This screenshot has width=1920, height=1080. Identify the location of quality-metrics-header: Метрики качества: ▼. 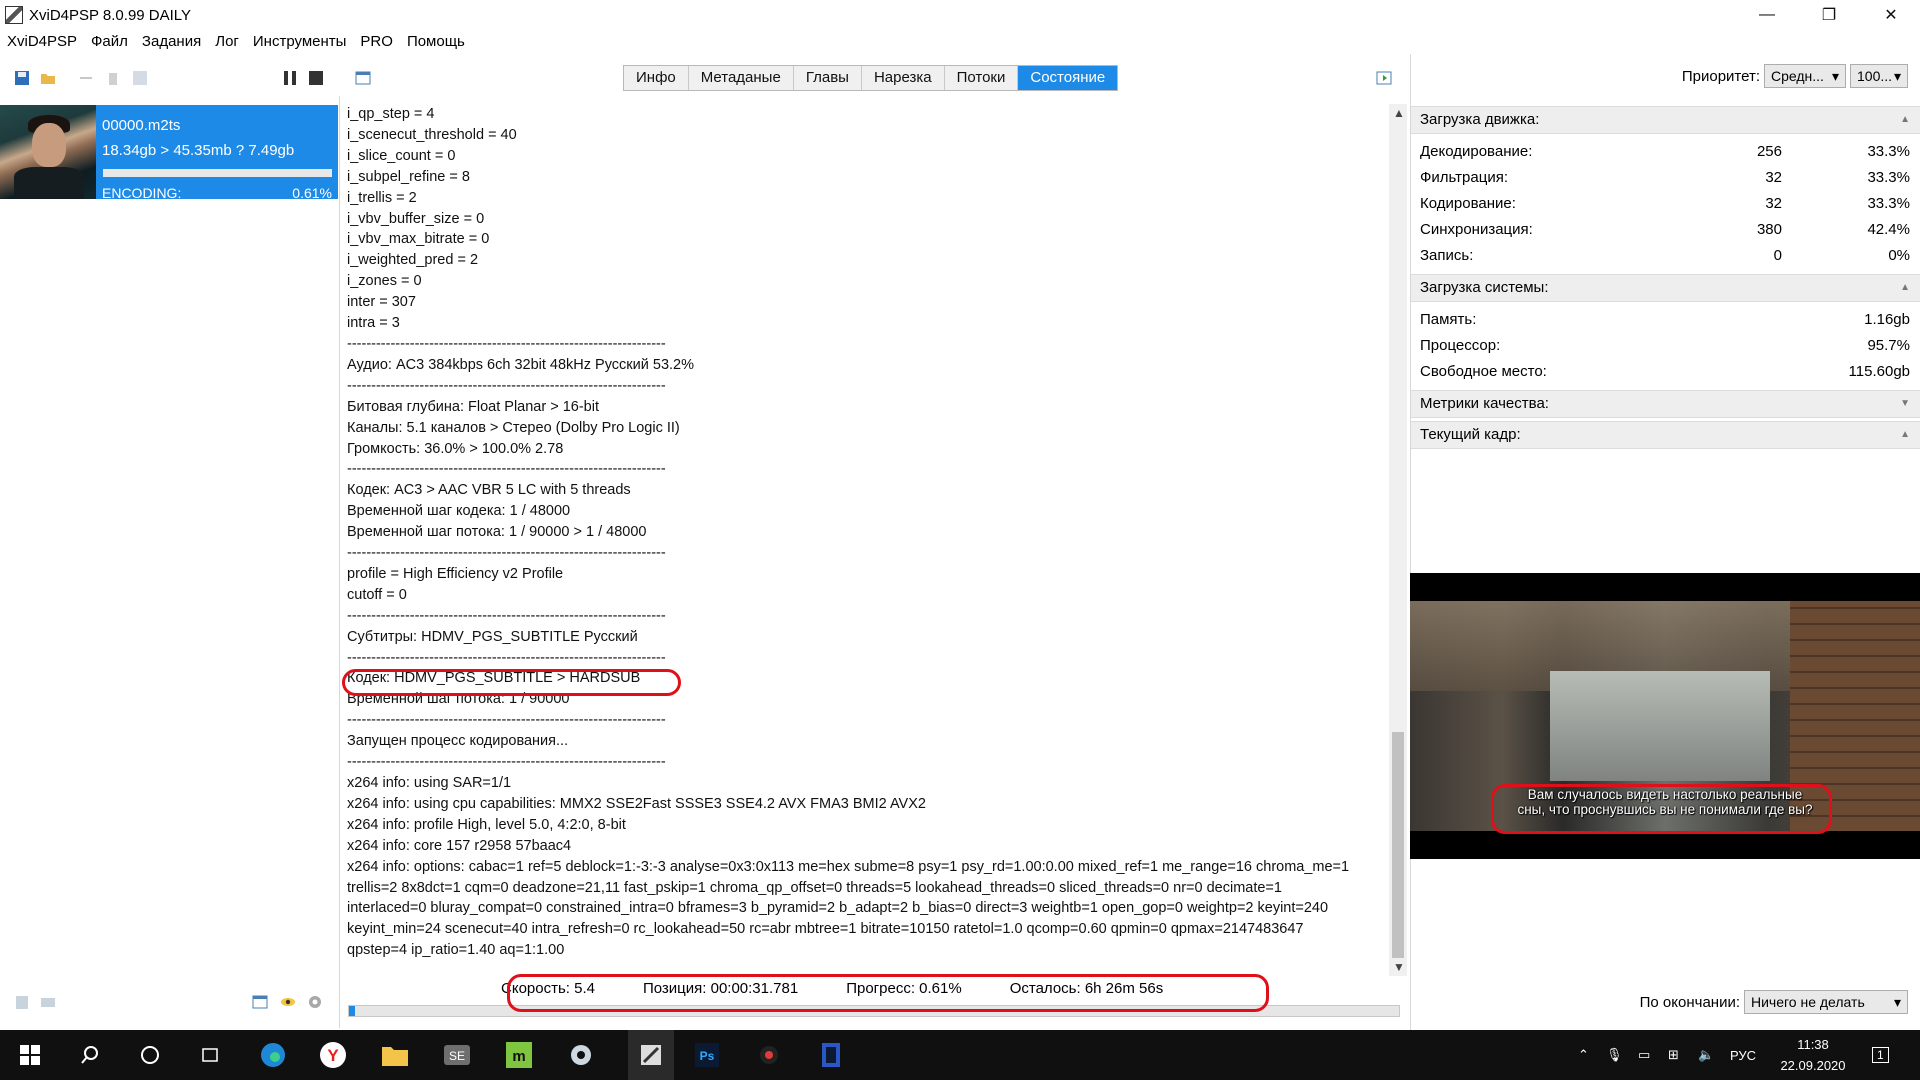
(1665, 404).